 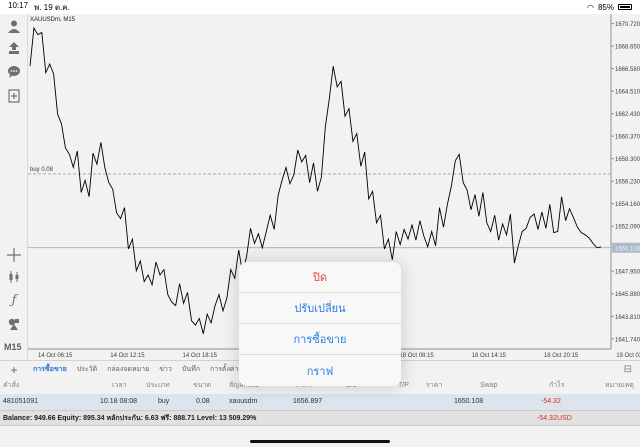 I want to click on status-date: พ. 19 ต.ค., so click(x=52, y=7).